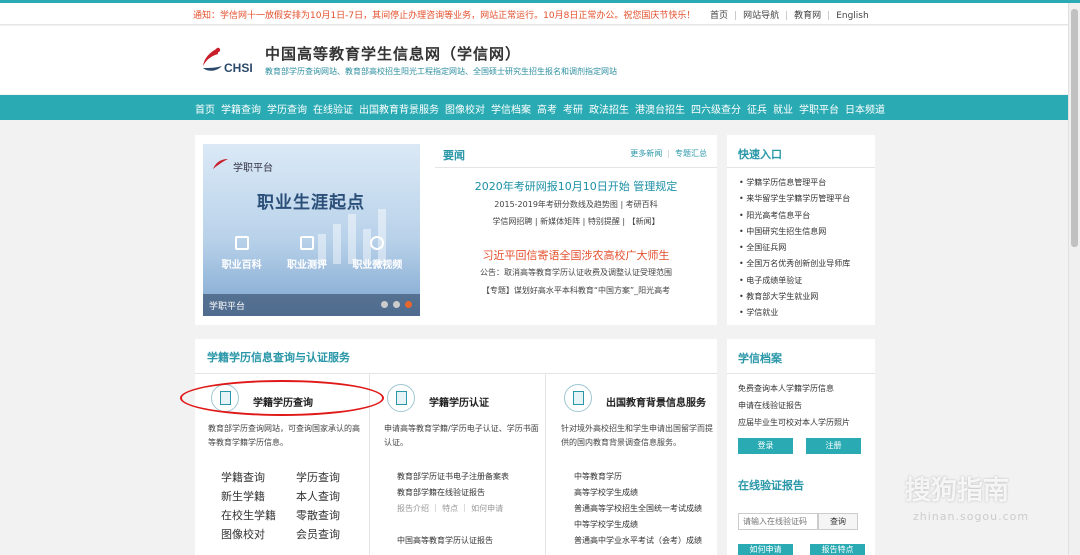 Image resolution: width=1080 pixels, height=555 pixels. I want to click on quick-entry-item: • 学信就业, so click(794, 313).